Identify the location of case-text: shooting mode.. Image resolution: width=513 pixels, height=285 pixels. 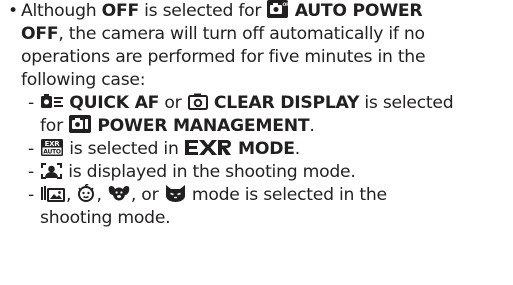
(105, 218).